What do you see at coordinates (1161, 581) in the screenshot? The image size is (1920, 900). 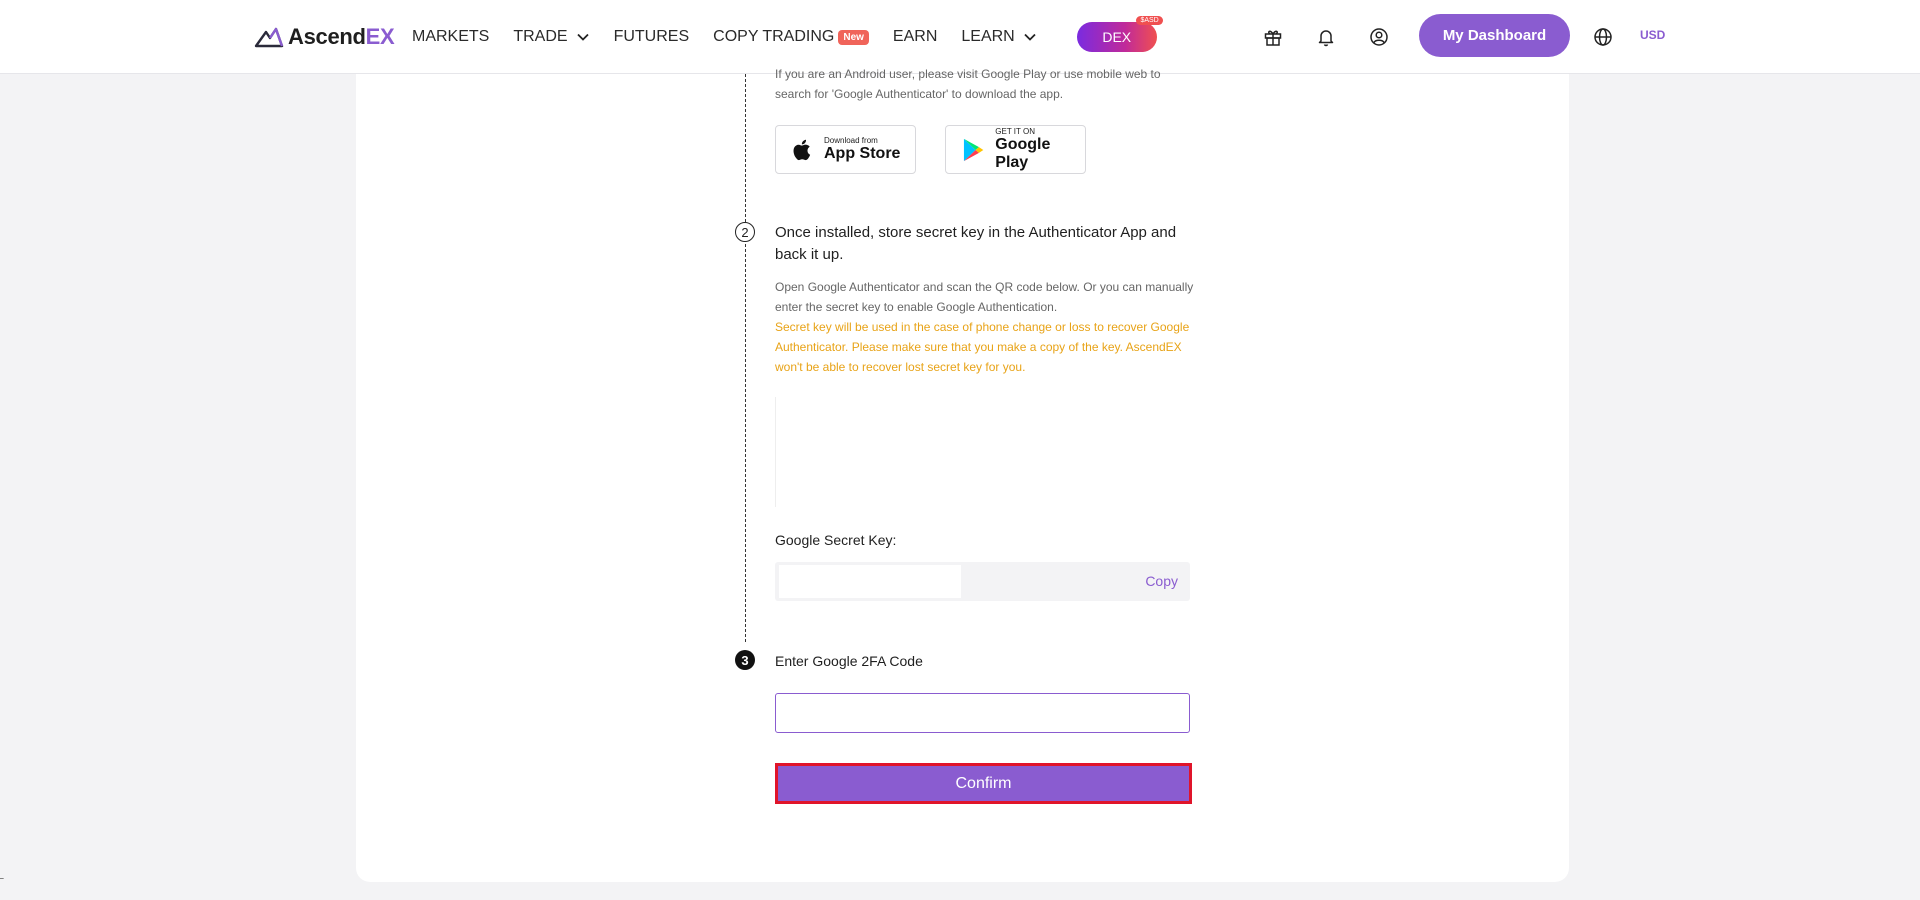 I see `copy-secret-key-button: Copy` at bounding box center [1161, 581].